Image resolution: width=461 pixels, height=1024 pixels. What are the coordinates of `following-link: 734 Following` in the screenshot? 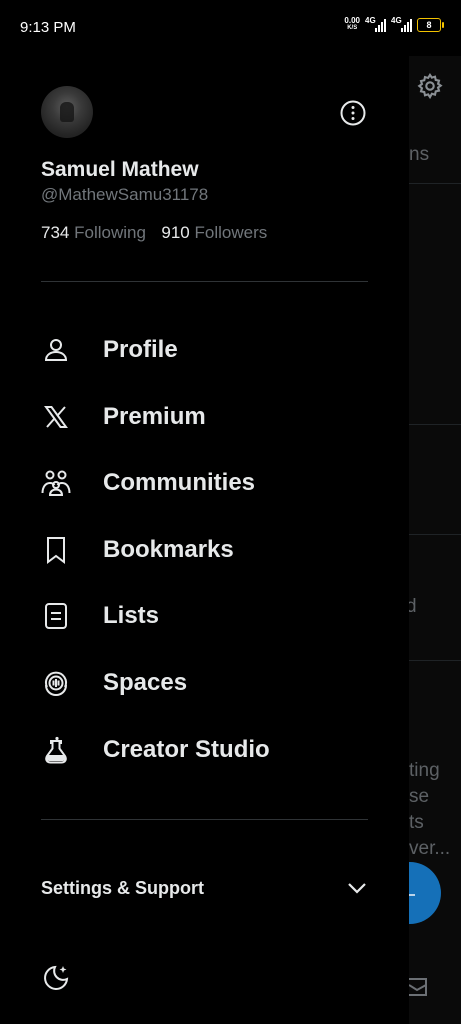 It's located at (96, 232).